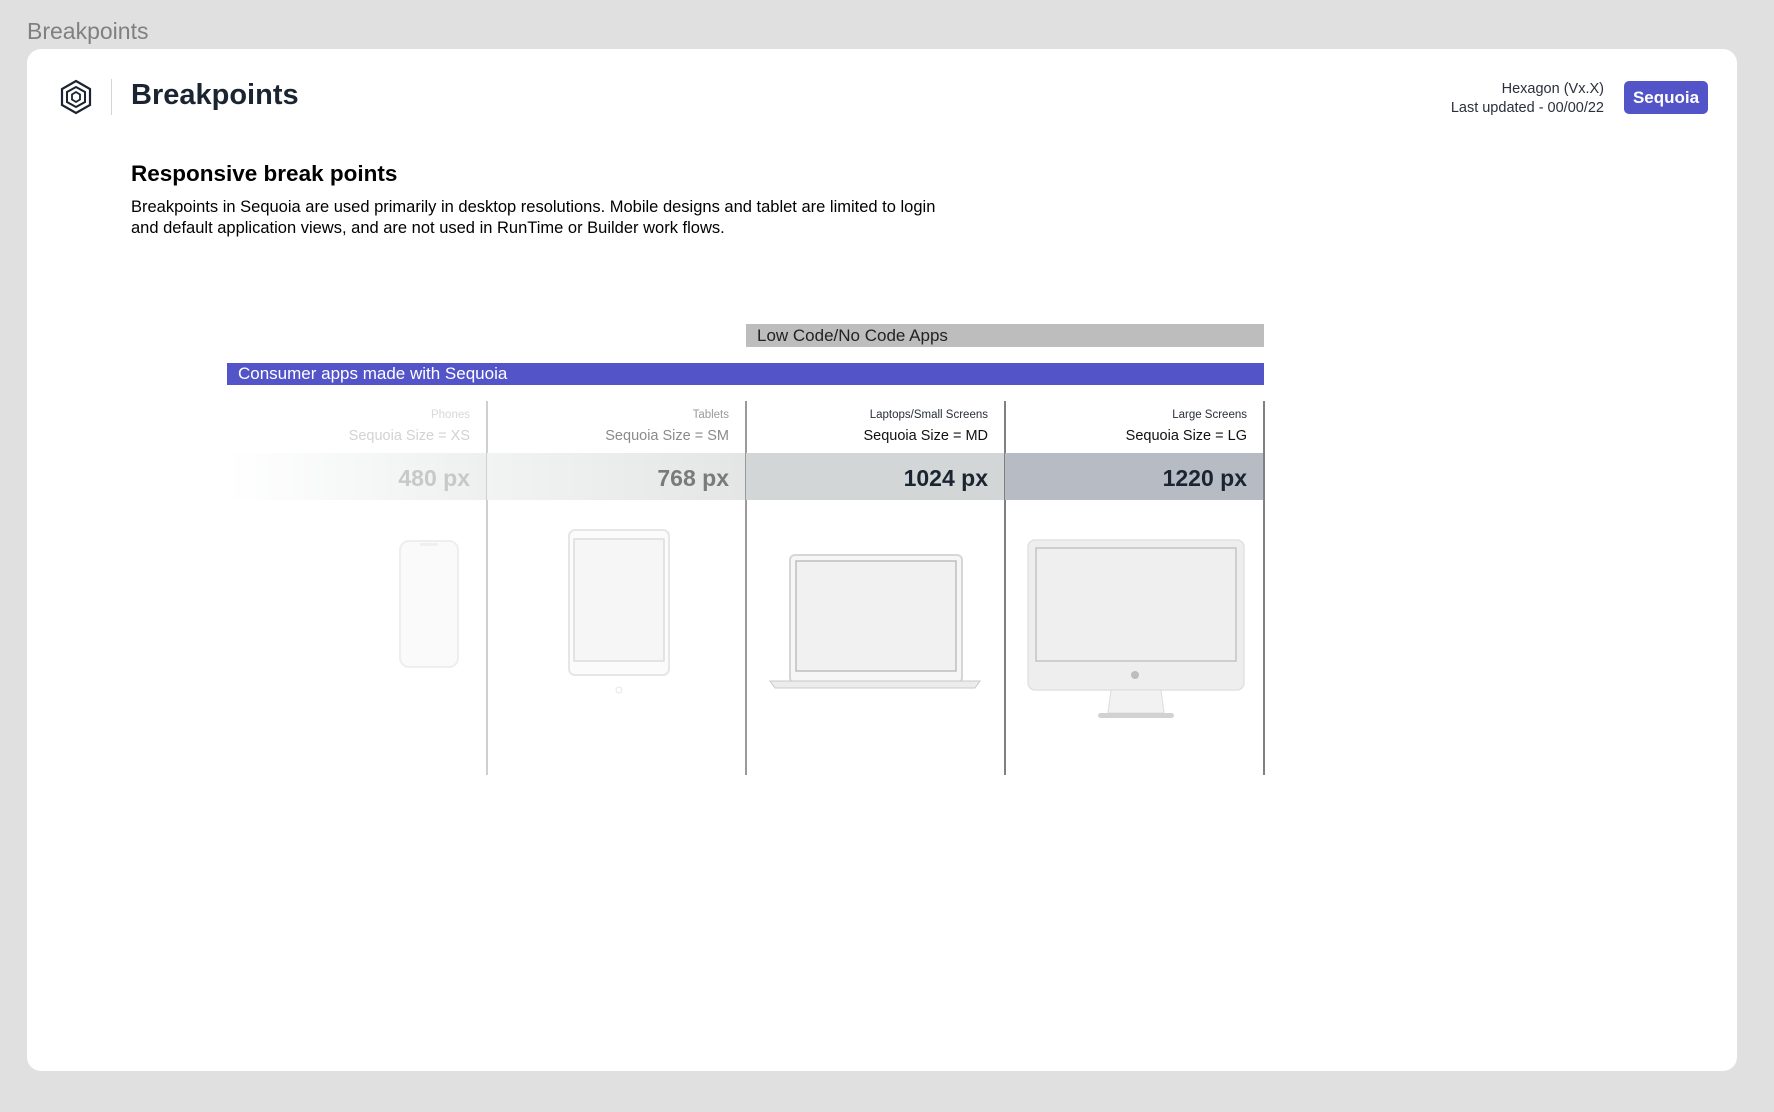  I want to click on tablet-icon, so click(619, 611).